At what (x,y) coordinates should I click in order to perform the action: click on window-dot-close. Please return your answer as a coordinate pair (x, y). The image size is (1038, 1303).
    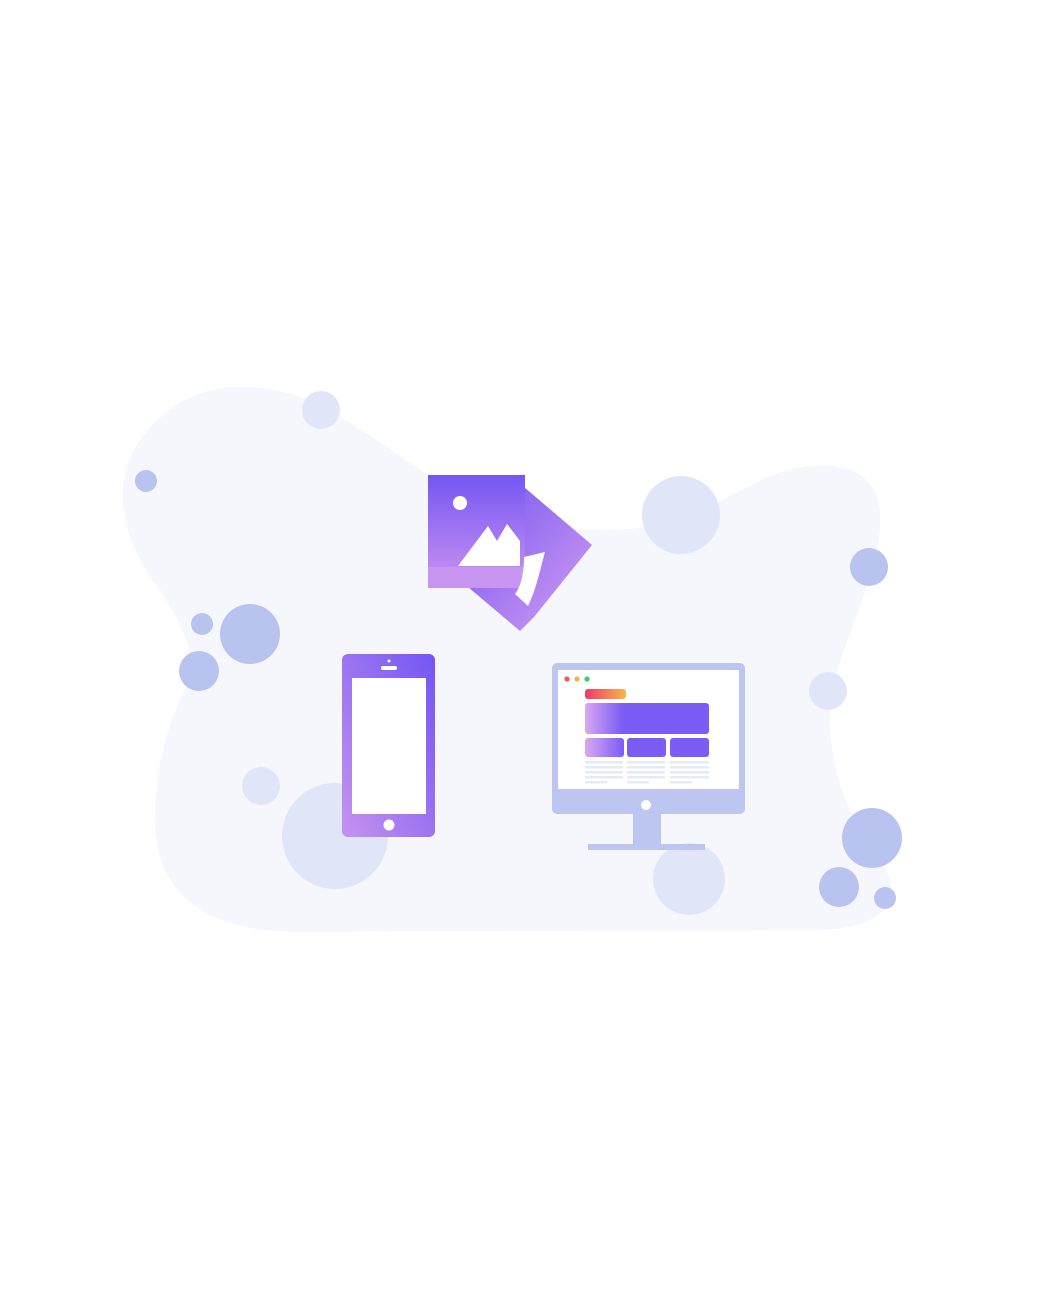
    Looking at the image, I should click on (567, 679).